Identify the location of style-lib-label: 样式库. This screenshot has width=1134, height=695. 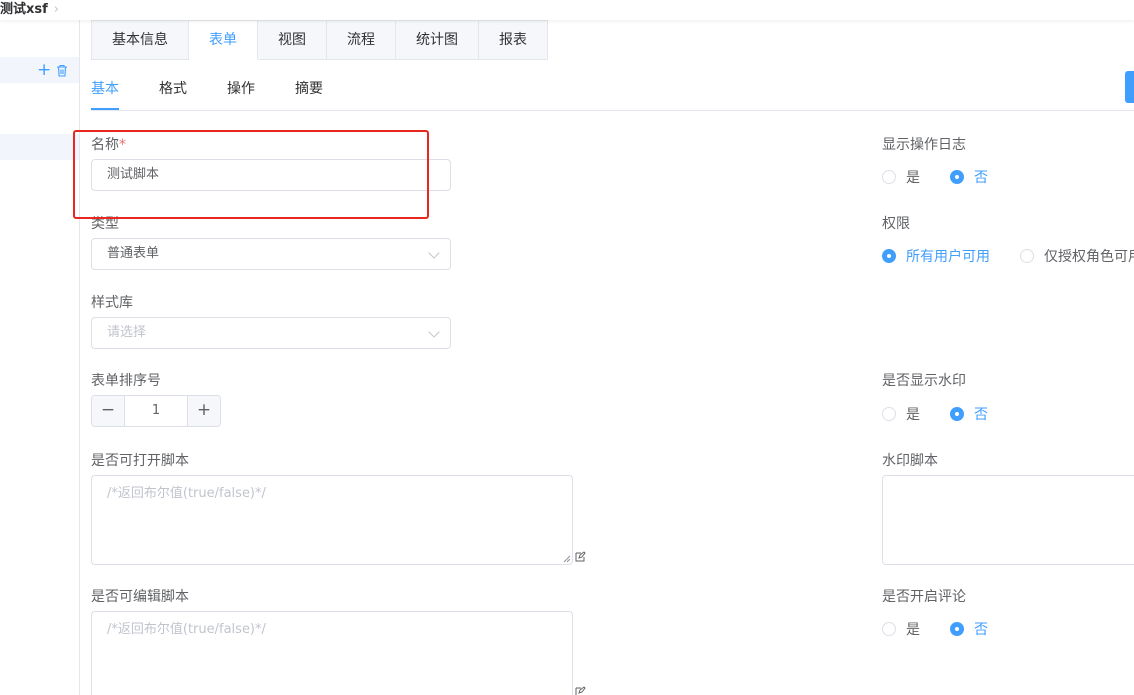
(112, 303).